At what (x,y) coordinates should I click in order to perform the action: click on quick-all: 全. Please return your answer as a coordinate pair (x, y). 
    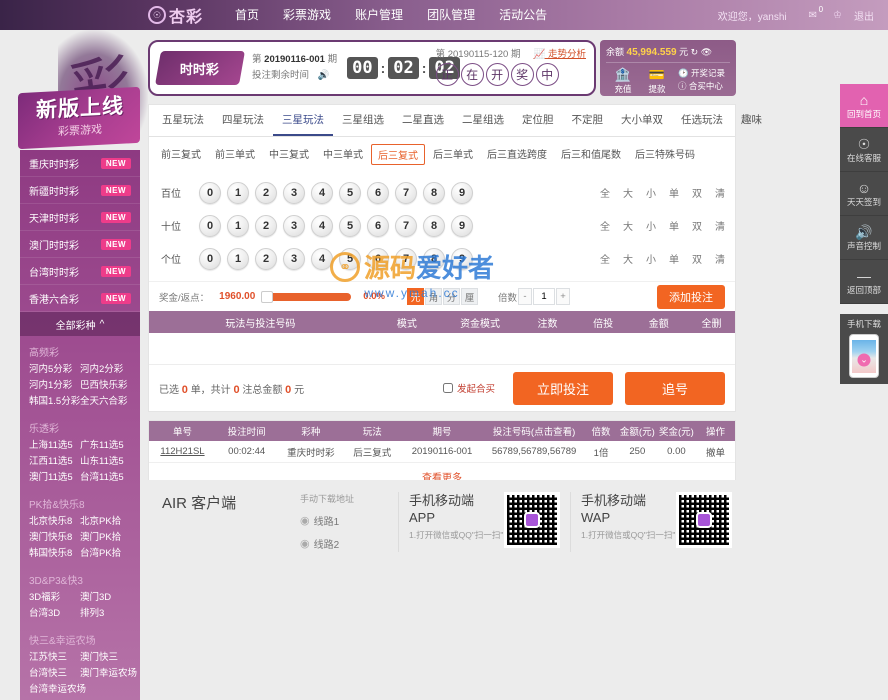
    Looking at the image, I should click on (605, 192).